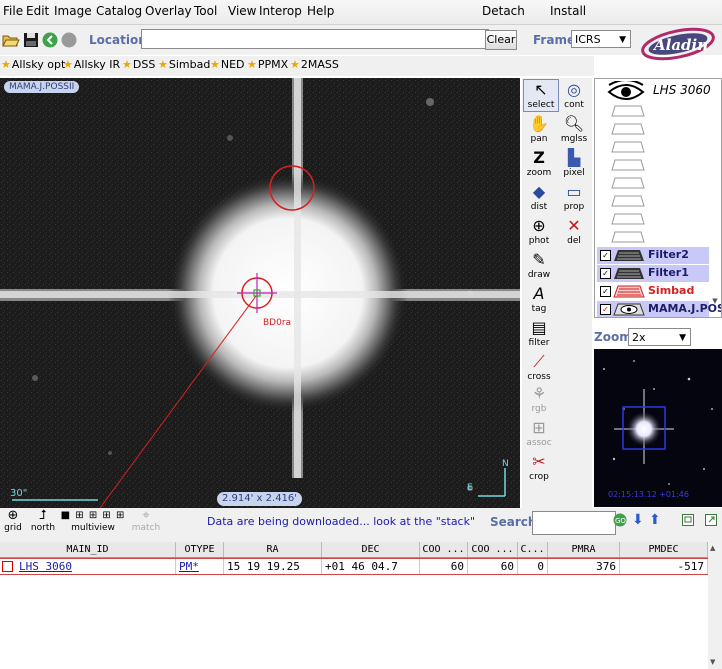 The image size is (722, 669). Describe the element at coordinates (539, 231) in the screenshot. I see `tool-phot-button: ⊕ phot` at that location.